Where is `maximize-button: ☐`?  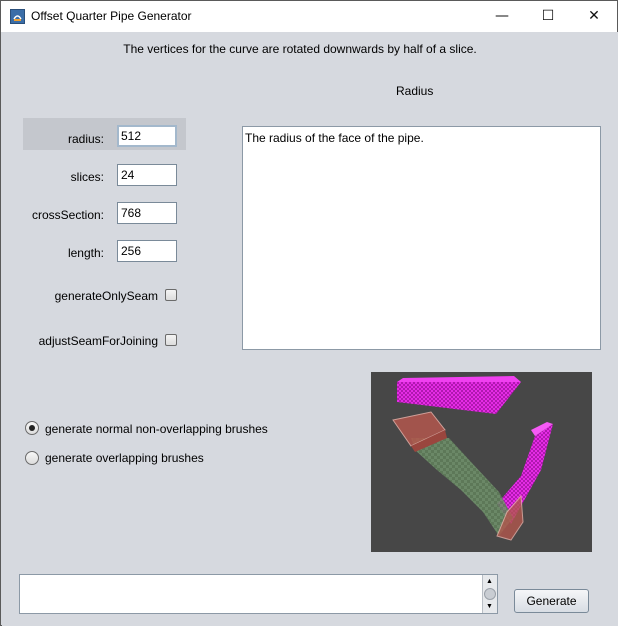
maximize-button: ☐ is located at coordinates (548, 16).